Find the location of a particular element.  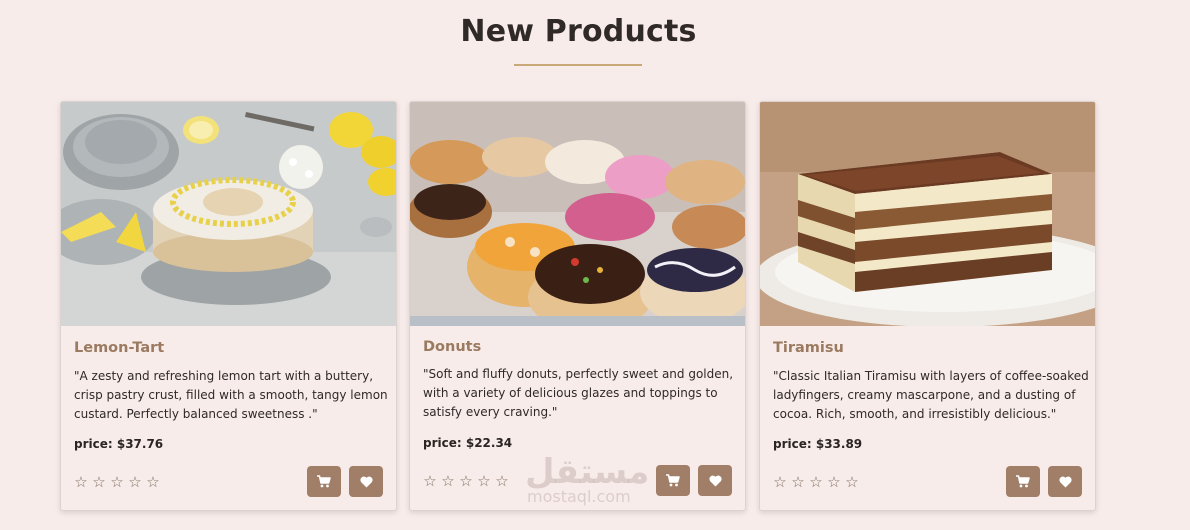

product-name: Donuts is located at coordinates (452, 347).